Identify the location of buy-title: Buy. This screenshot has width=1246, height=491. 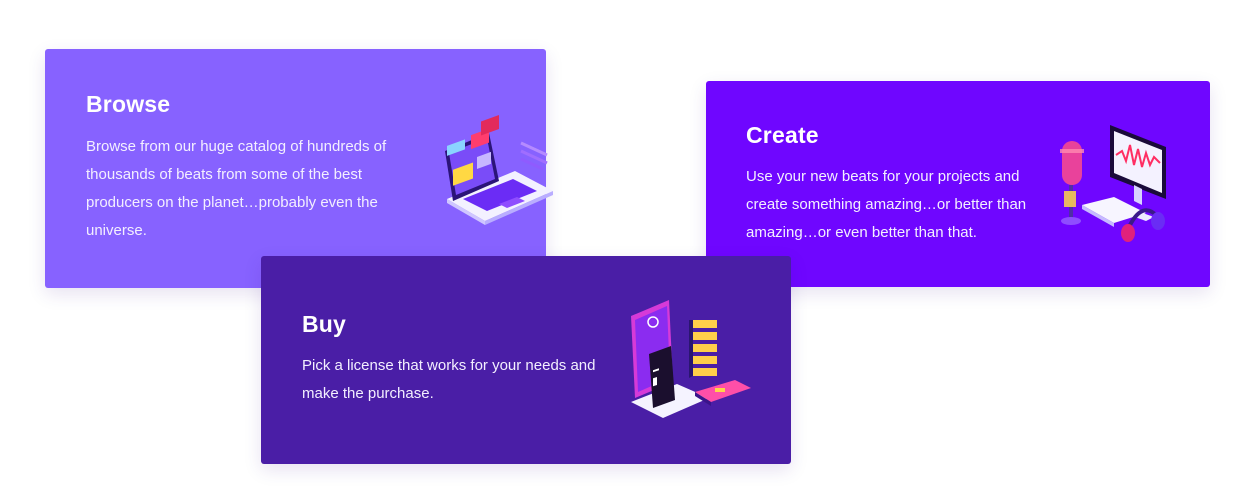
(324, 324).